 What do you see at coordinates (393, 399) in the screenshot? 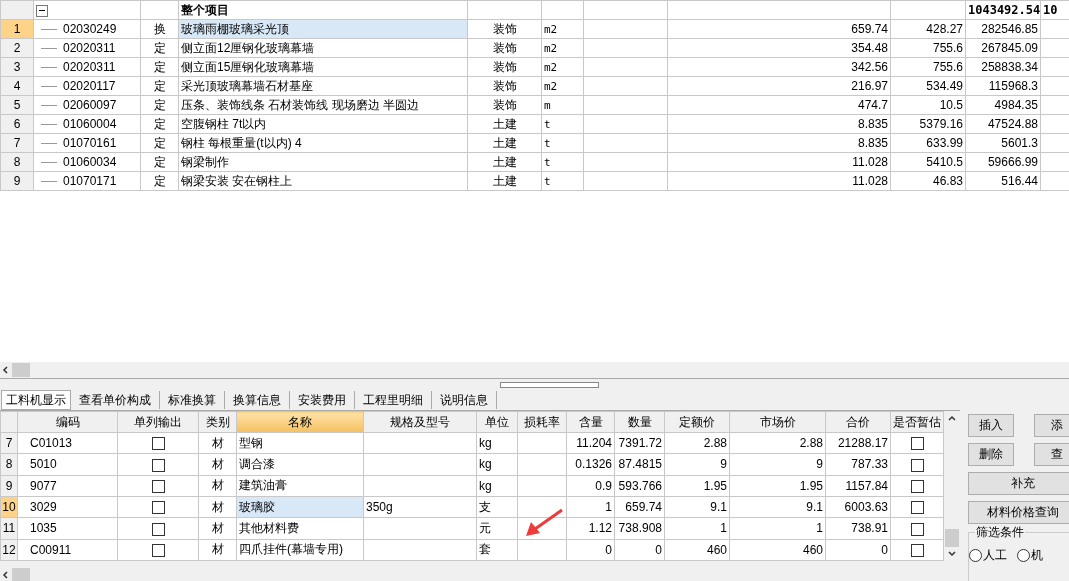
I see `tab: 工程里明细` at bounding box center [393, 399].